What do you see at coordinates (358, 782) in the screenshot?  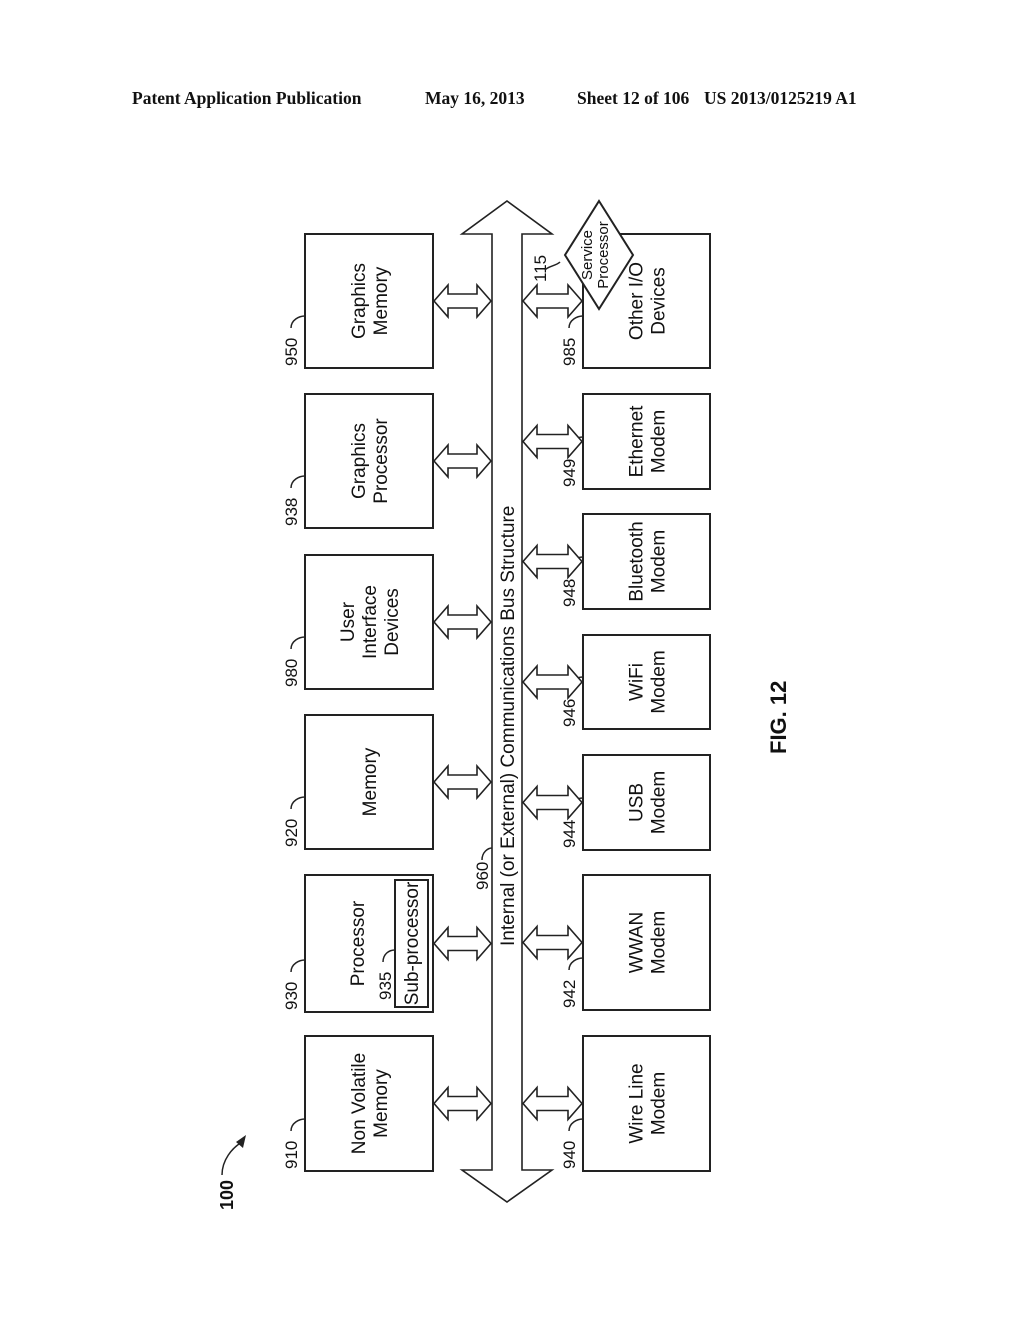 I see `left-component-920: Memory 920` at bounding box center [358, 782].